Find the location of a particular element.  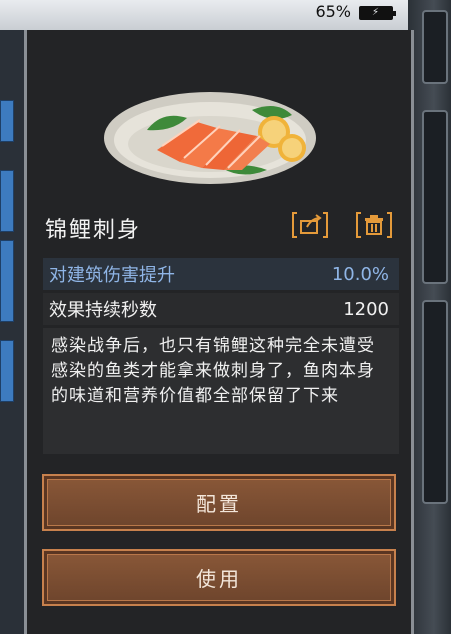

background-frame is located at coordinates (429, 317).